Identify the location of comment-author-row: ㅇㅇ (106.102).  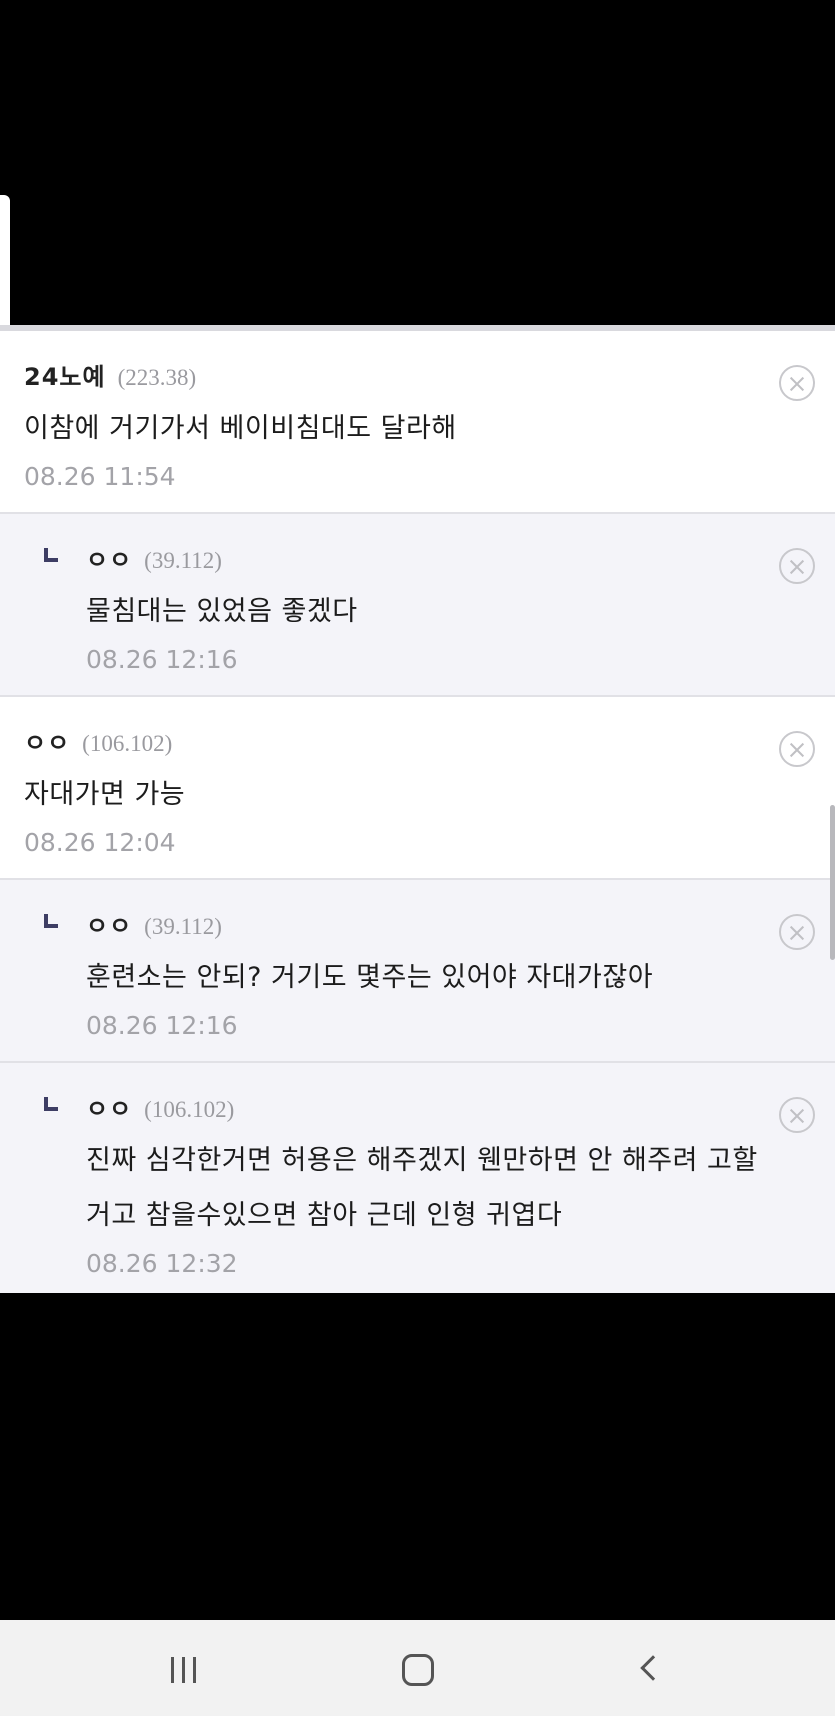
(394, 742).